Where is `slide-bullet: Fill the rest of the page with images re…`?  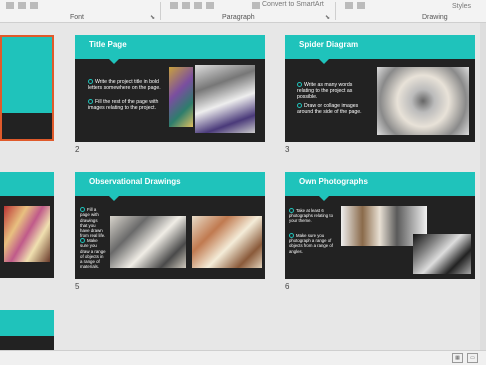
slide-bullet: Fill the rest of the page with images re… is located at coordinates (123, 105).